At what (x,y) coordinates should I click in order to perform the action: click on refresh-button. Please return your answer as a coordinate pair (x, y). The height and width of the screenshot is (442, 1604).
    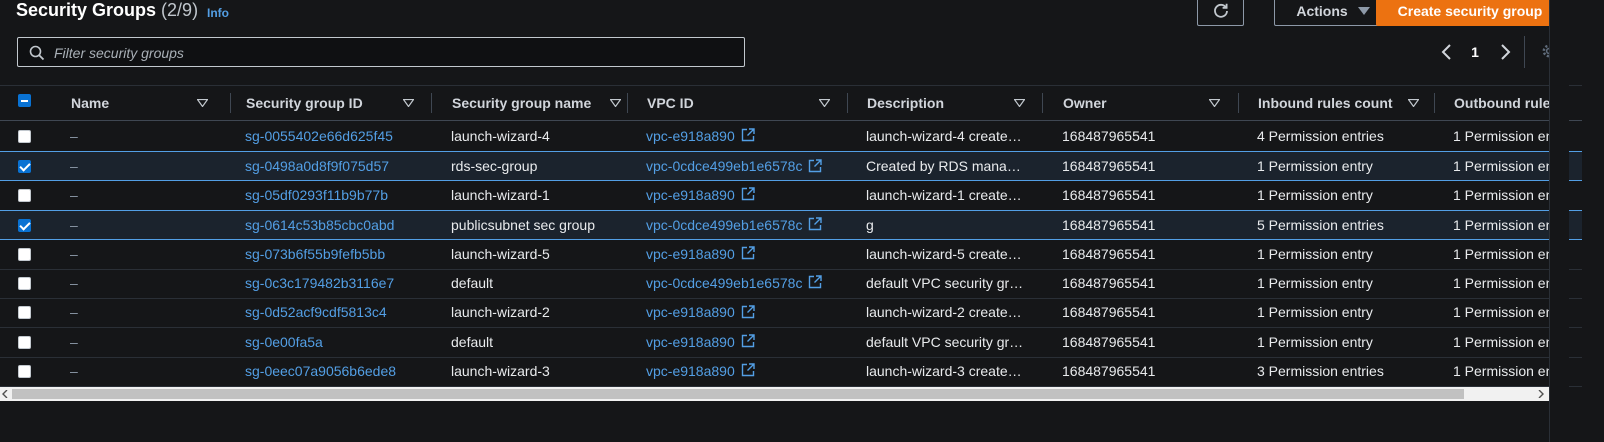
    Looking at the image, I should click on (1220, 13).